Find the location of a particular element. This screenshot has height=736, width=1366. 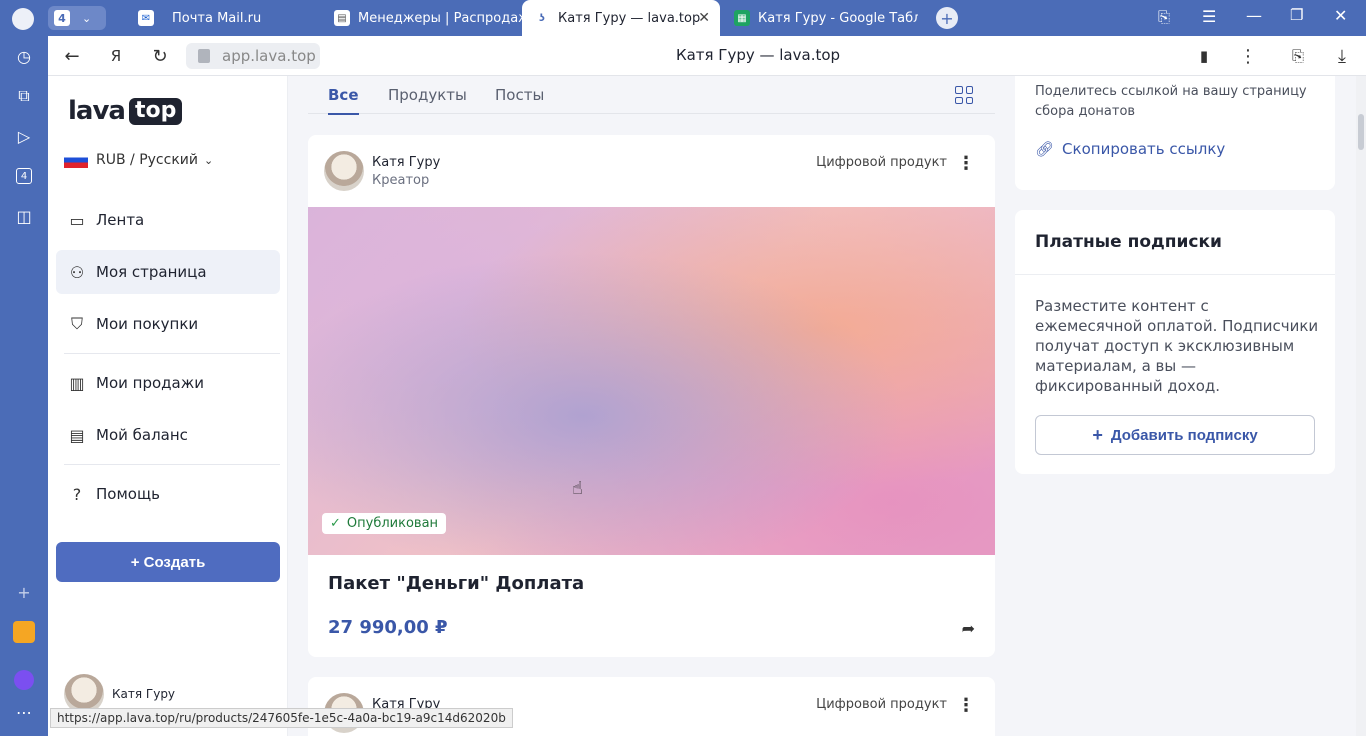

add-subscription-button: + Добавить подписку is located at coordinates (1175, 435).